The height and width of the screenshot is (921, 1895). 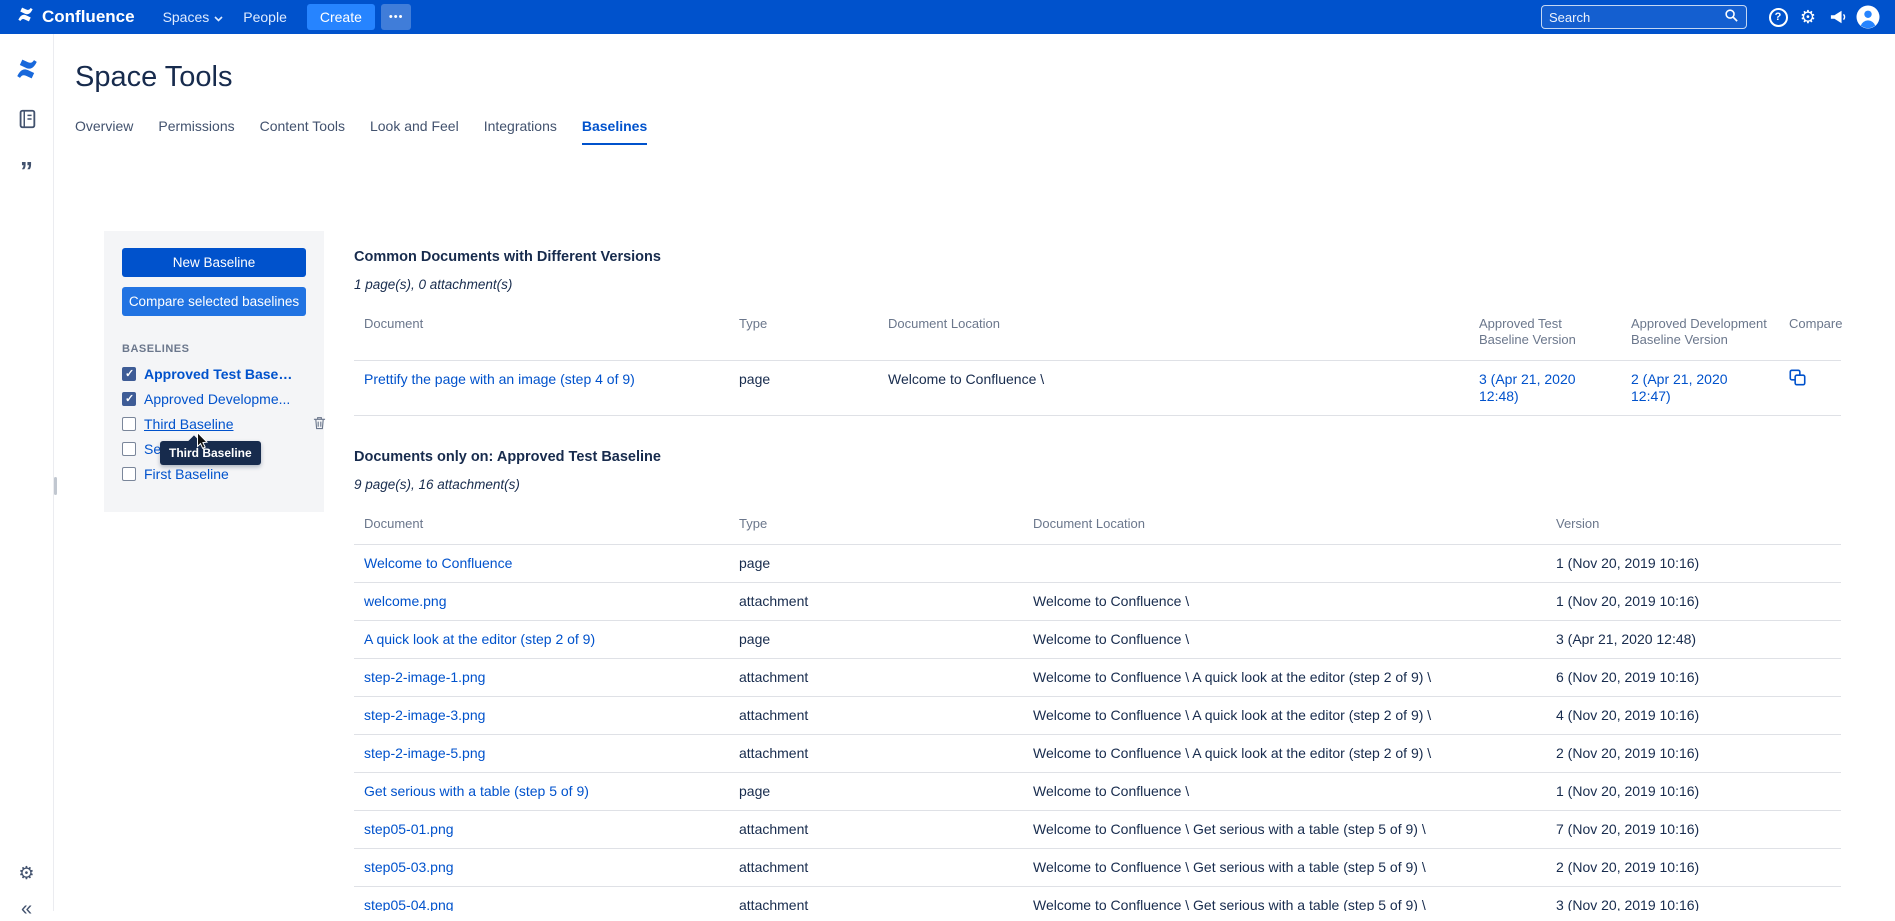 What do you see at coordinates (1693, 602) in the screenshot?
I see `version-cell: 1 (Nov 20, 2019 10:16)` at bounding box center [1693, 602].